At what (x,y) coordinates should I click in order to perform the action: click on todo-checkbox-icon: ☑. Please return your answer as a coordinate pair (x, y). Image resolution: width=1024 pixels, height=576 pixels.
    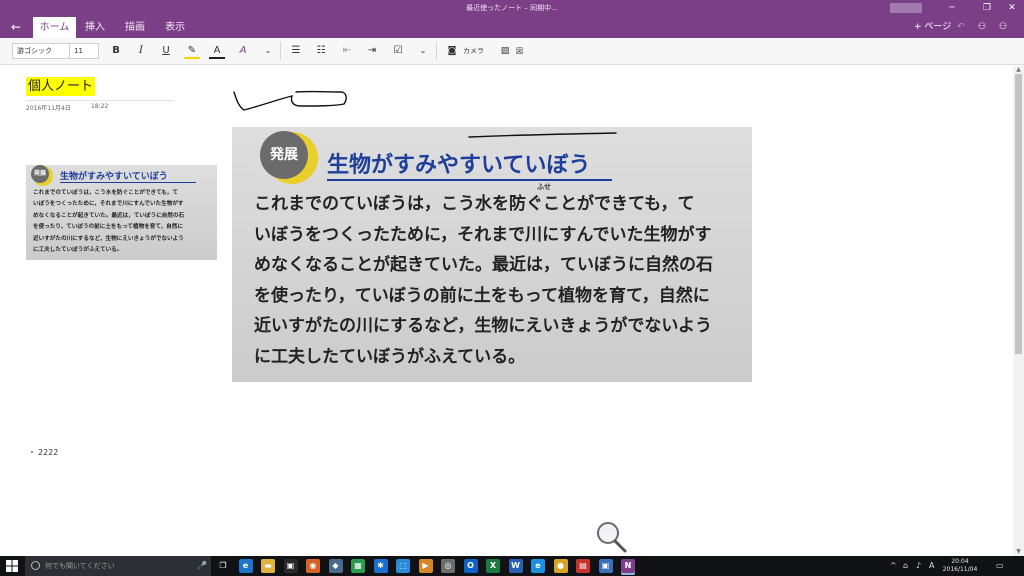
    Looking at the image, I should click on (398, 51).